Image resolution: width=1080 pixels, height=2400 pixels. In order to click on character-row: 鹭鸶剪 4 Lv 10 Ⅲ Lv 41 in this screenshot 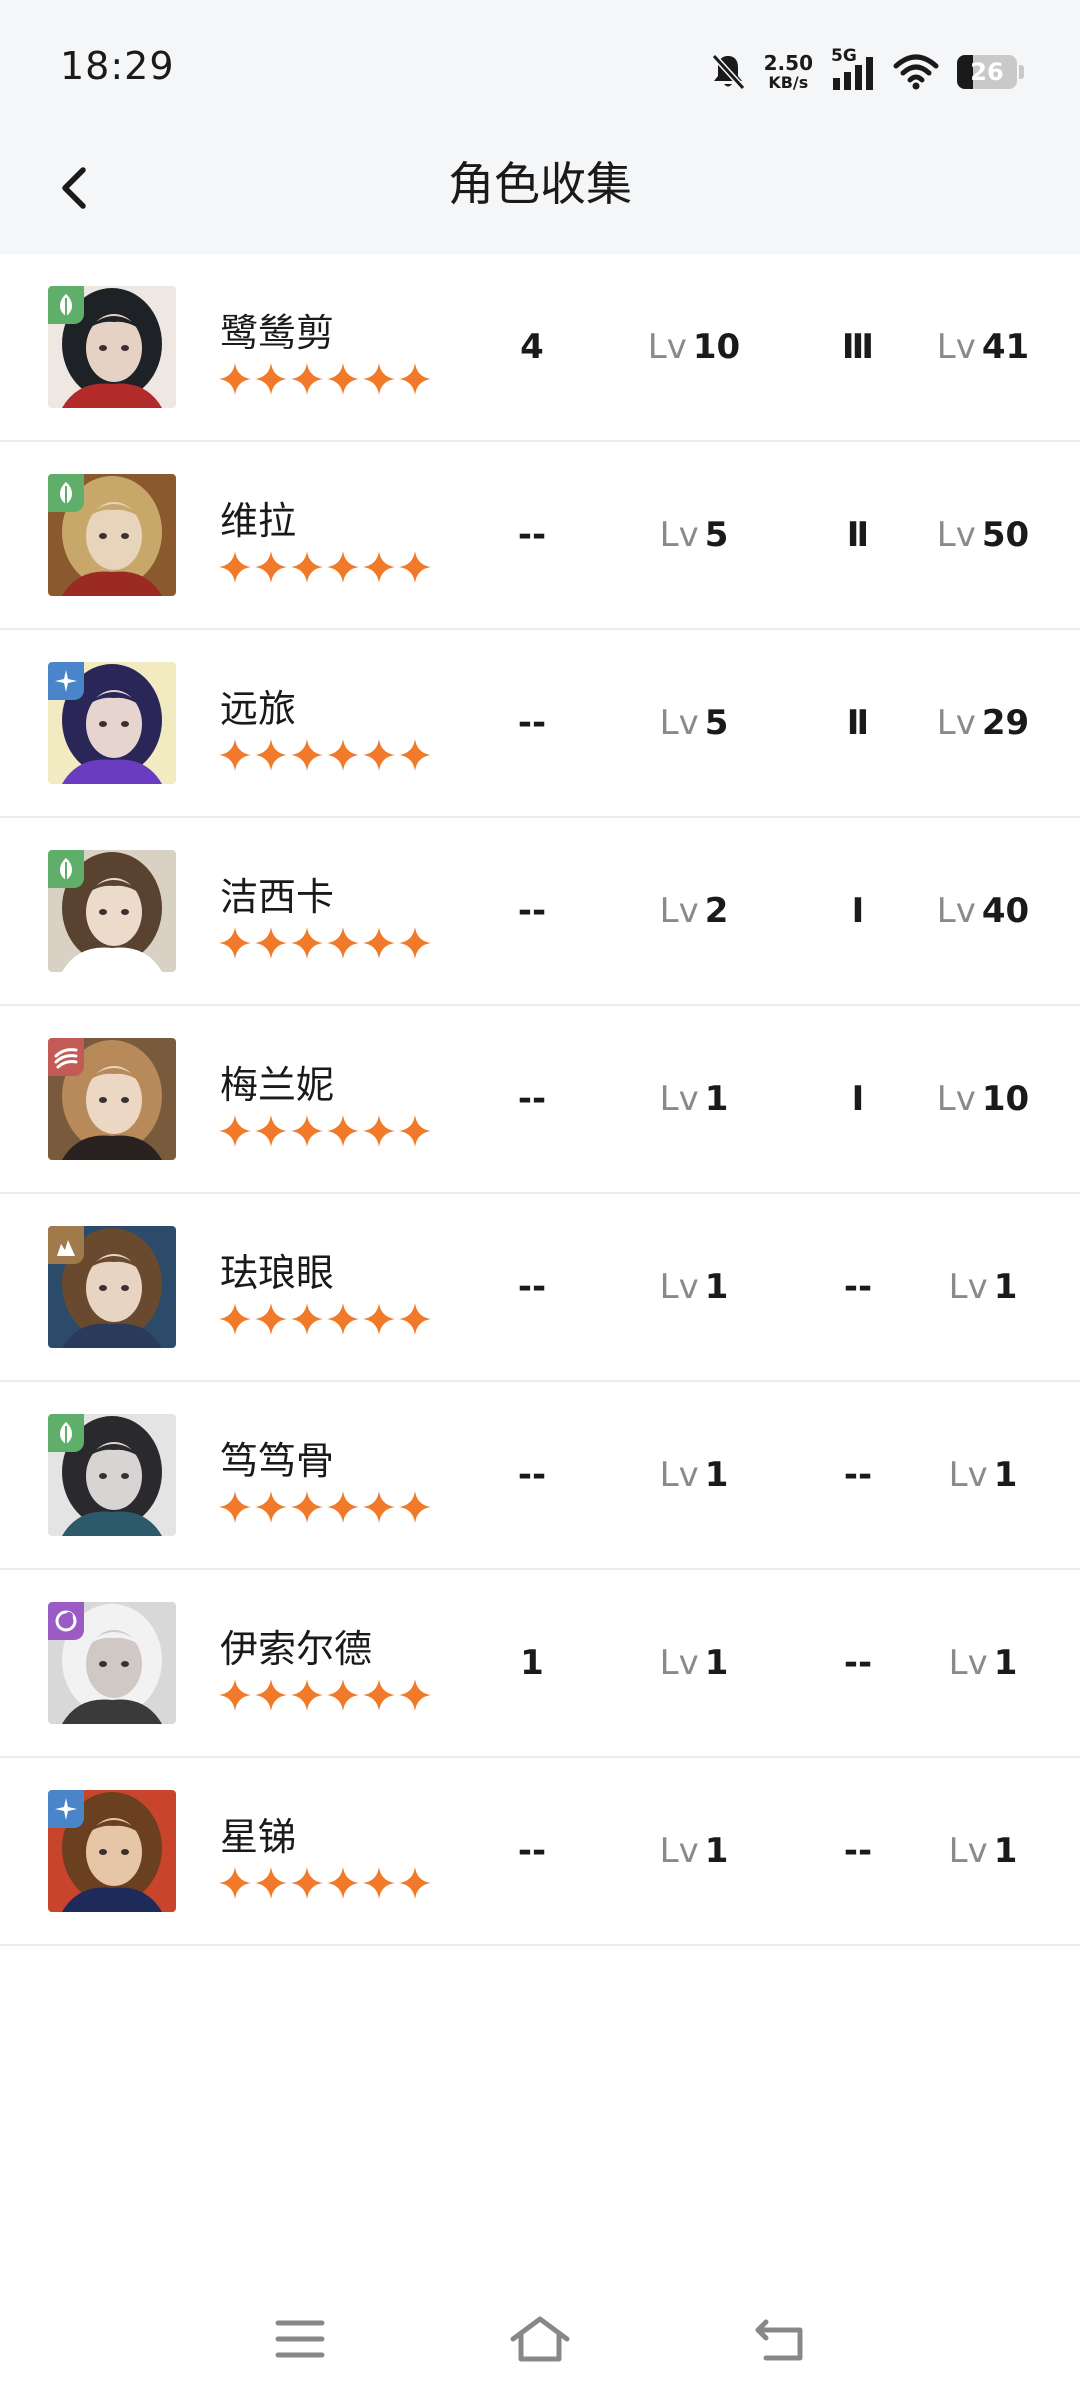, I will do `click(540, 348)`.